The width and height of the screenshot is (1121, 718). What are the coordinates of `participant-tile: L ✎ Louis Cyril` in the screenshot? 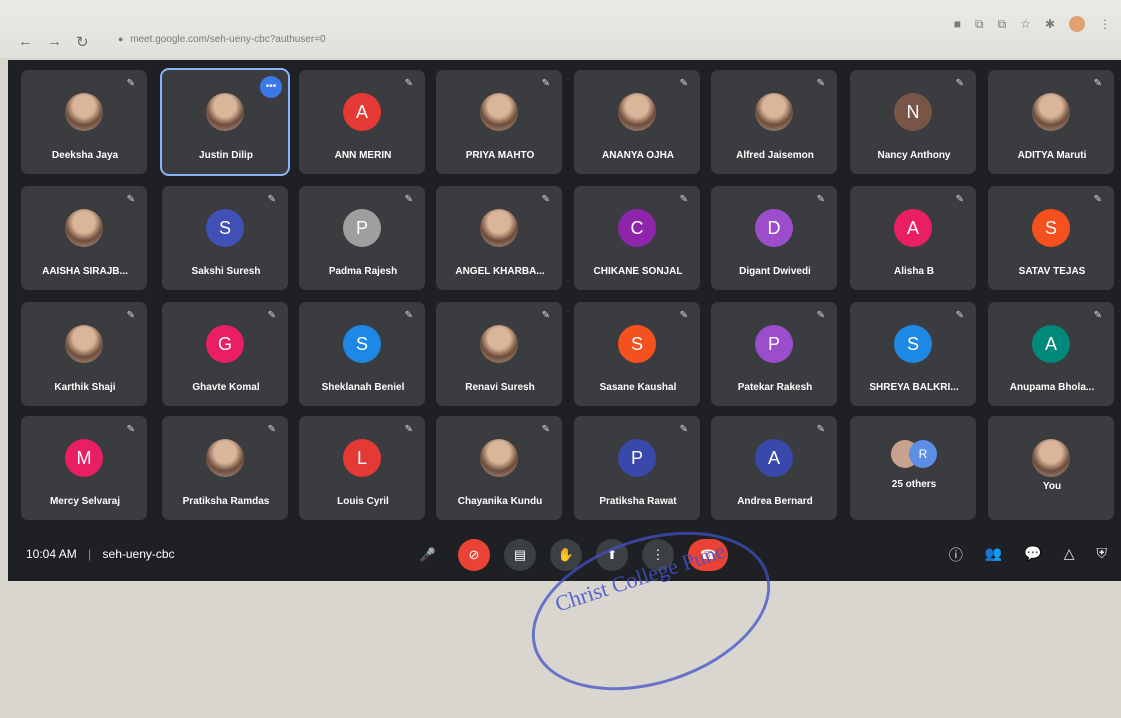 It's located at (362, 468).